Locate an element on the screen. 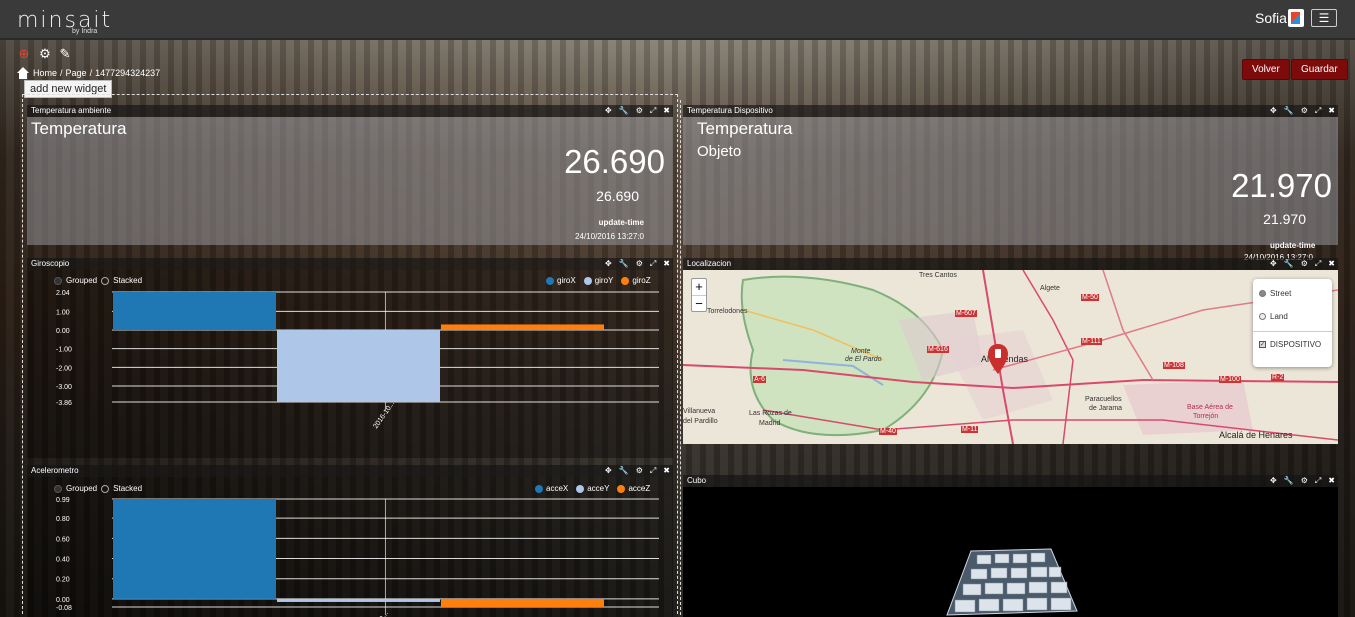 The height and width of the screenshot is (617, 1355). y-tick-label: 0.99 is located at coordinates (63, 500).